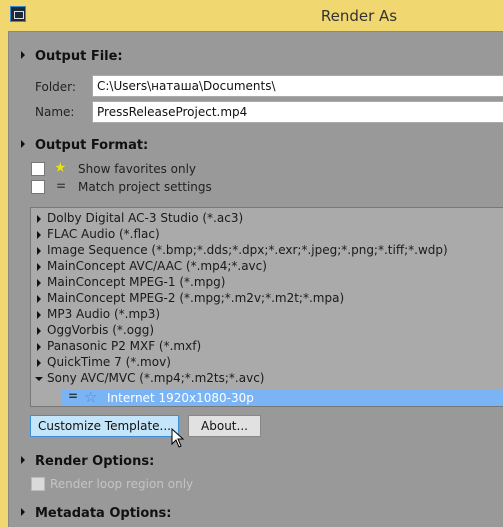 Image resolution: width=503 pixels, height=527 pixels. I want to click on format-item: FLAC Audio (*.flac), so click(267, 235).